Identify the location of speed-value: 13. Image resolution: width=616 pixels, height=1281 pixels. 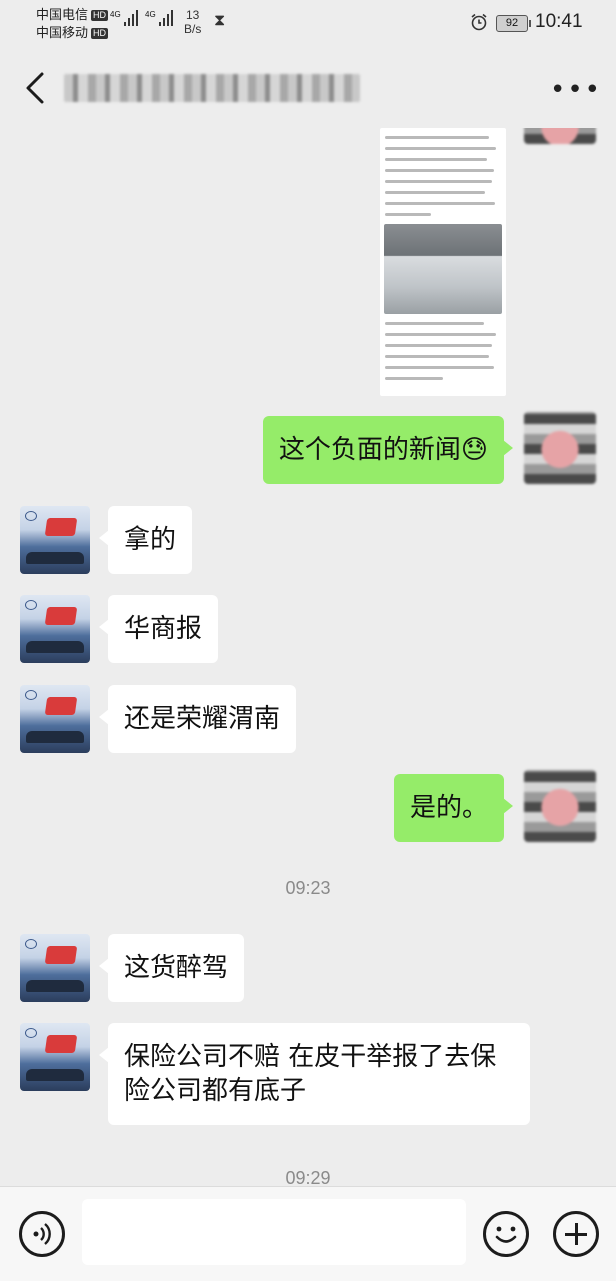
(192, 15).